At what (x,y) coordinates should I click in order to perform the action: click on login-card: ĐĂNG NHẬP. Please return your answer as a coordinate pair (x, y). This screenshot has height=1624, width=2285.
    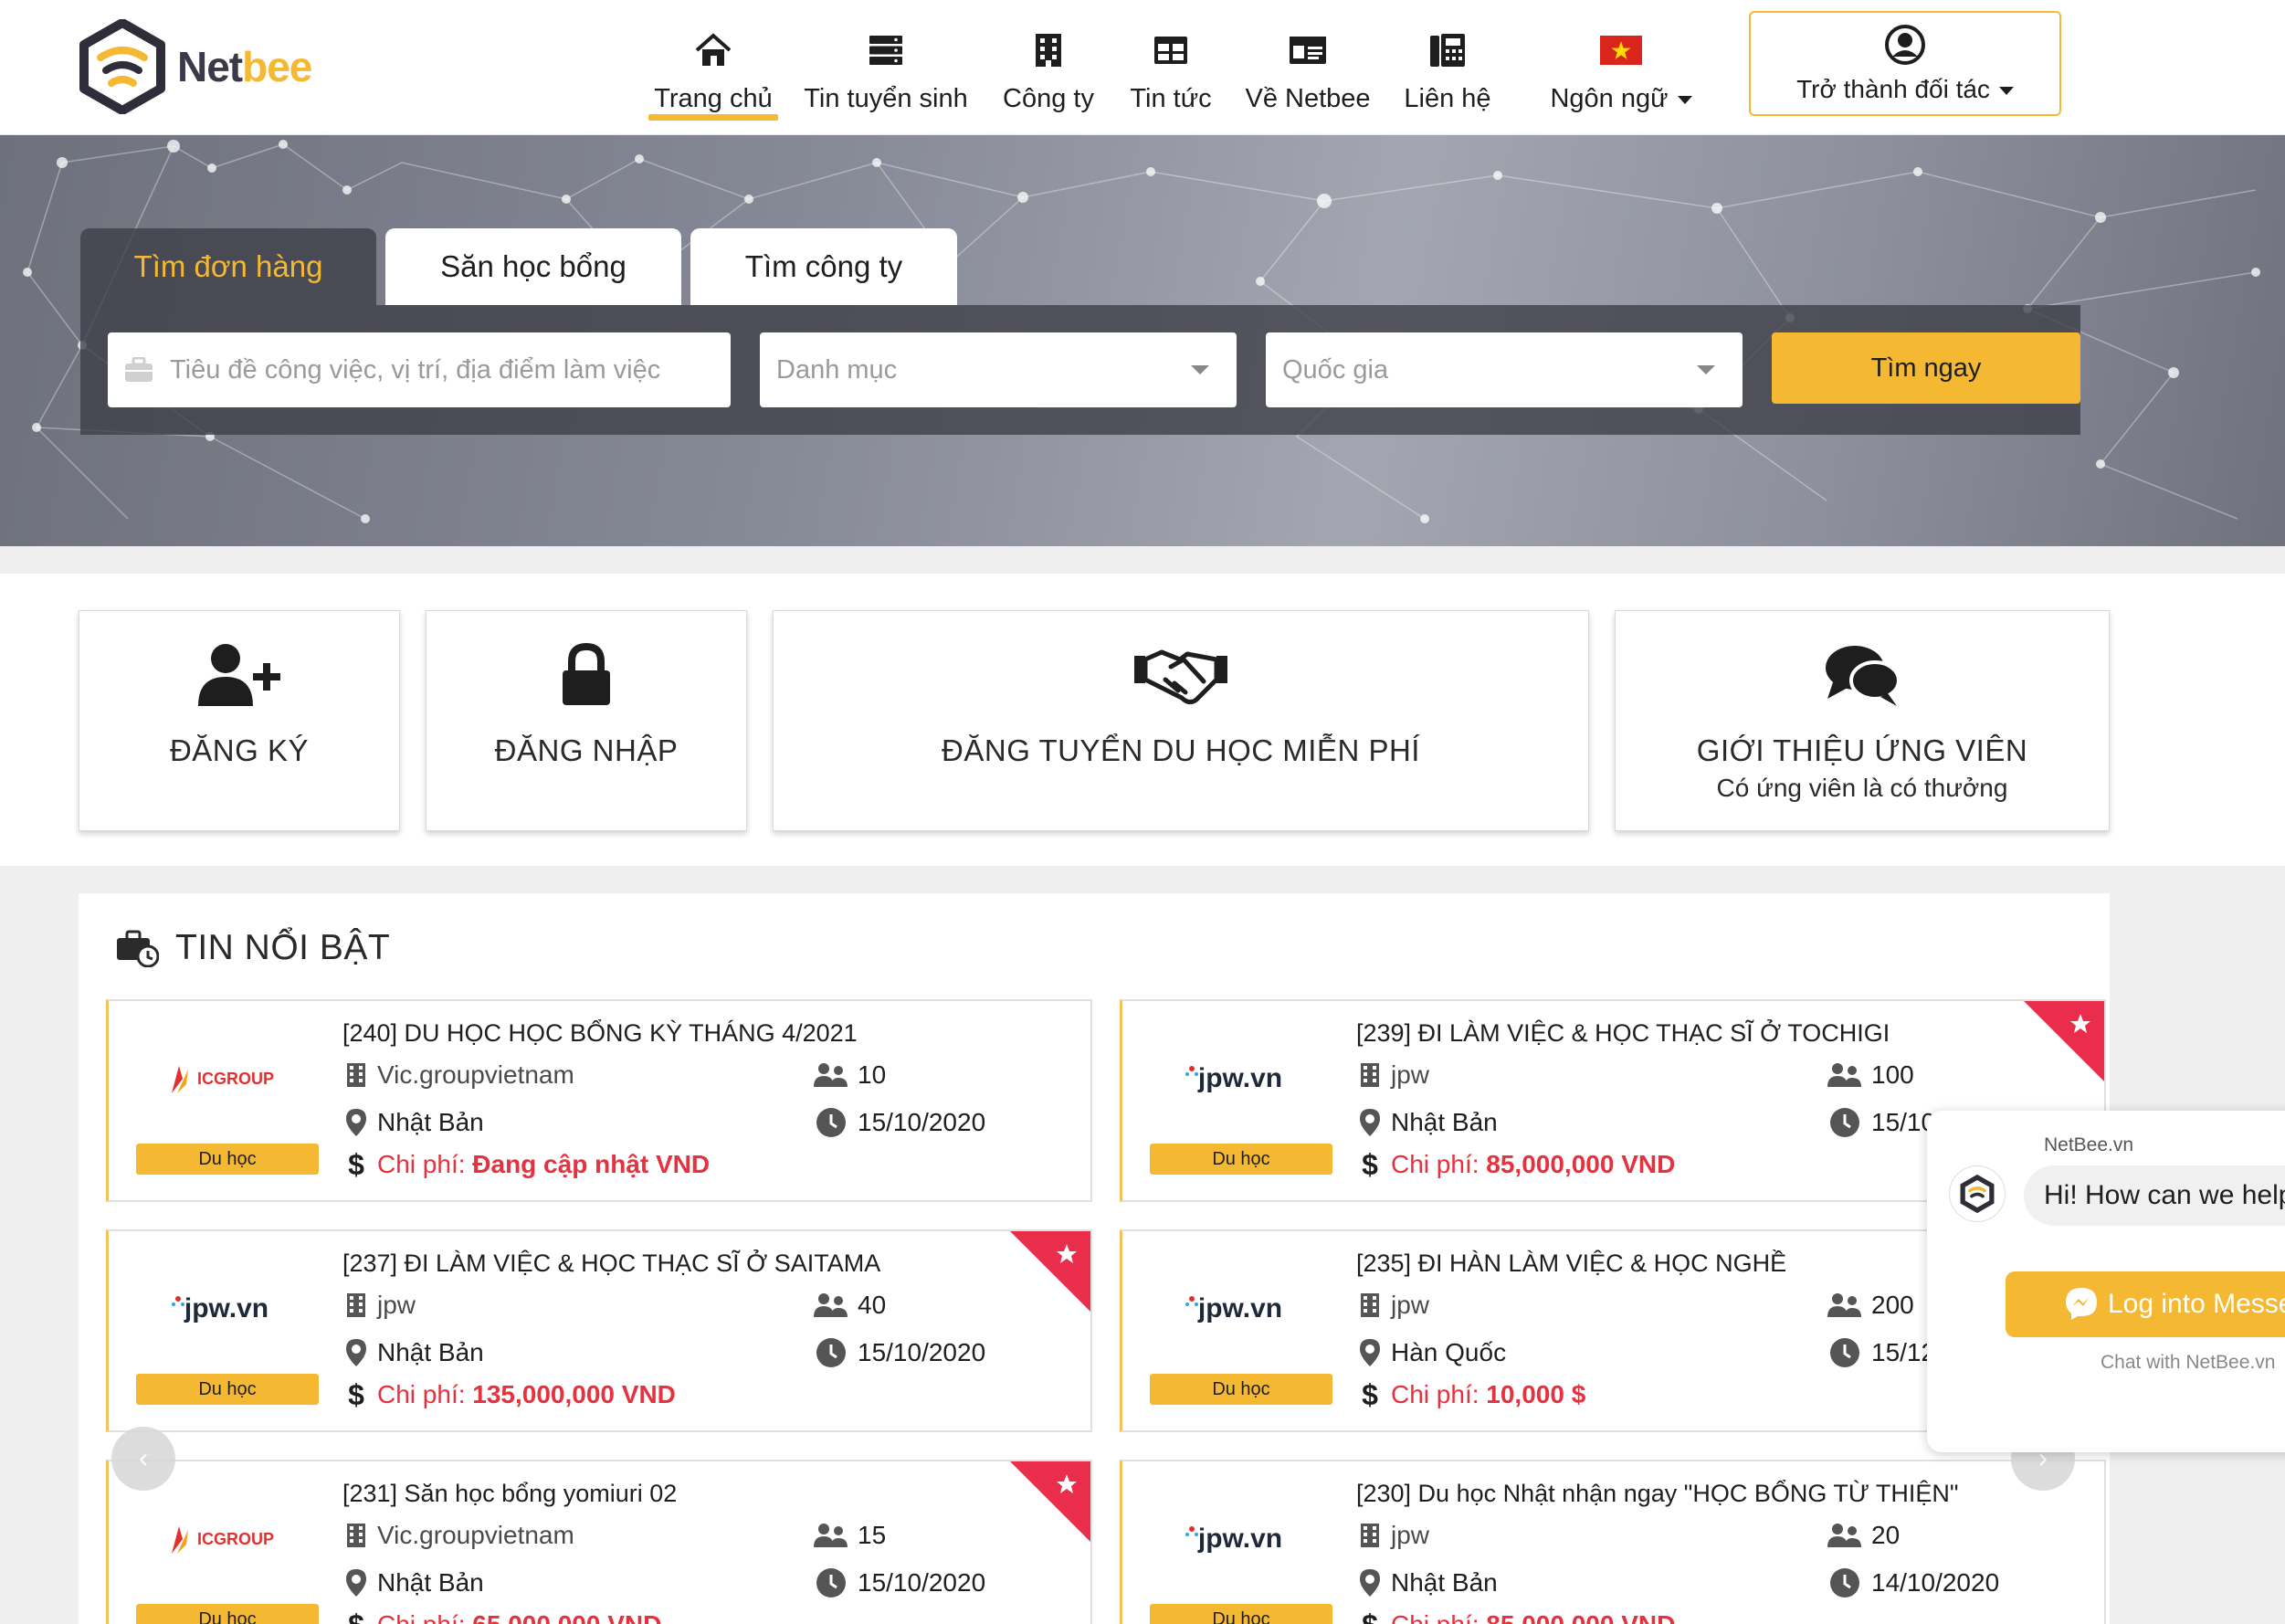
    Looking at the image, I should click on (586, 720).